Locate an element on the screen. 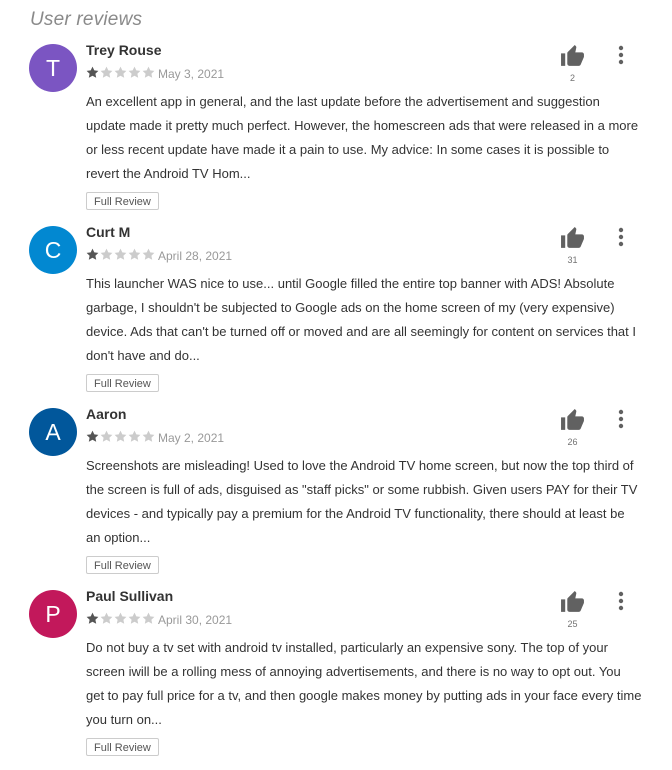 This screenshot has width=672, height=770. avatar: C is located at coordinates (53, 250).